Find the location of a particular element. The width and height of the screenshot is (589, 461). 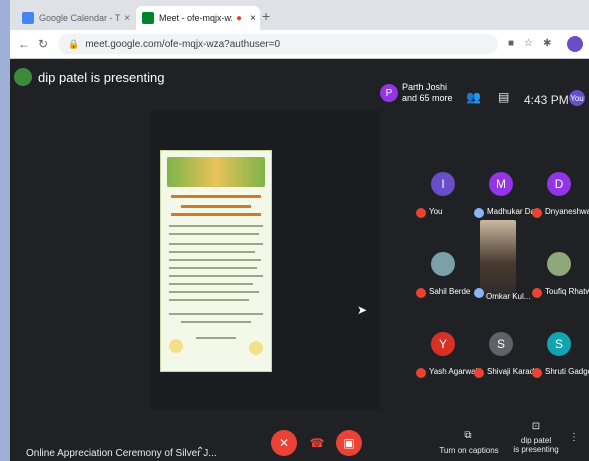

participant-tile: S Shruti Gadge is located at coordinates (559, 347).